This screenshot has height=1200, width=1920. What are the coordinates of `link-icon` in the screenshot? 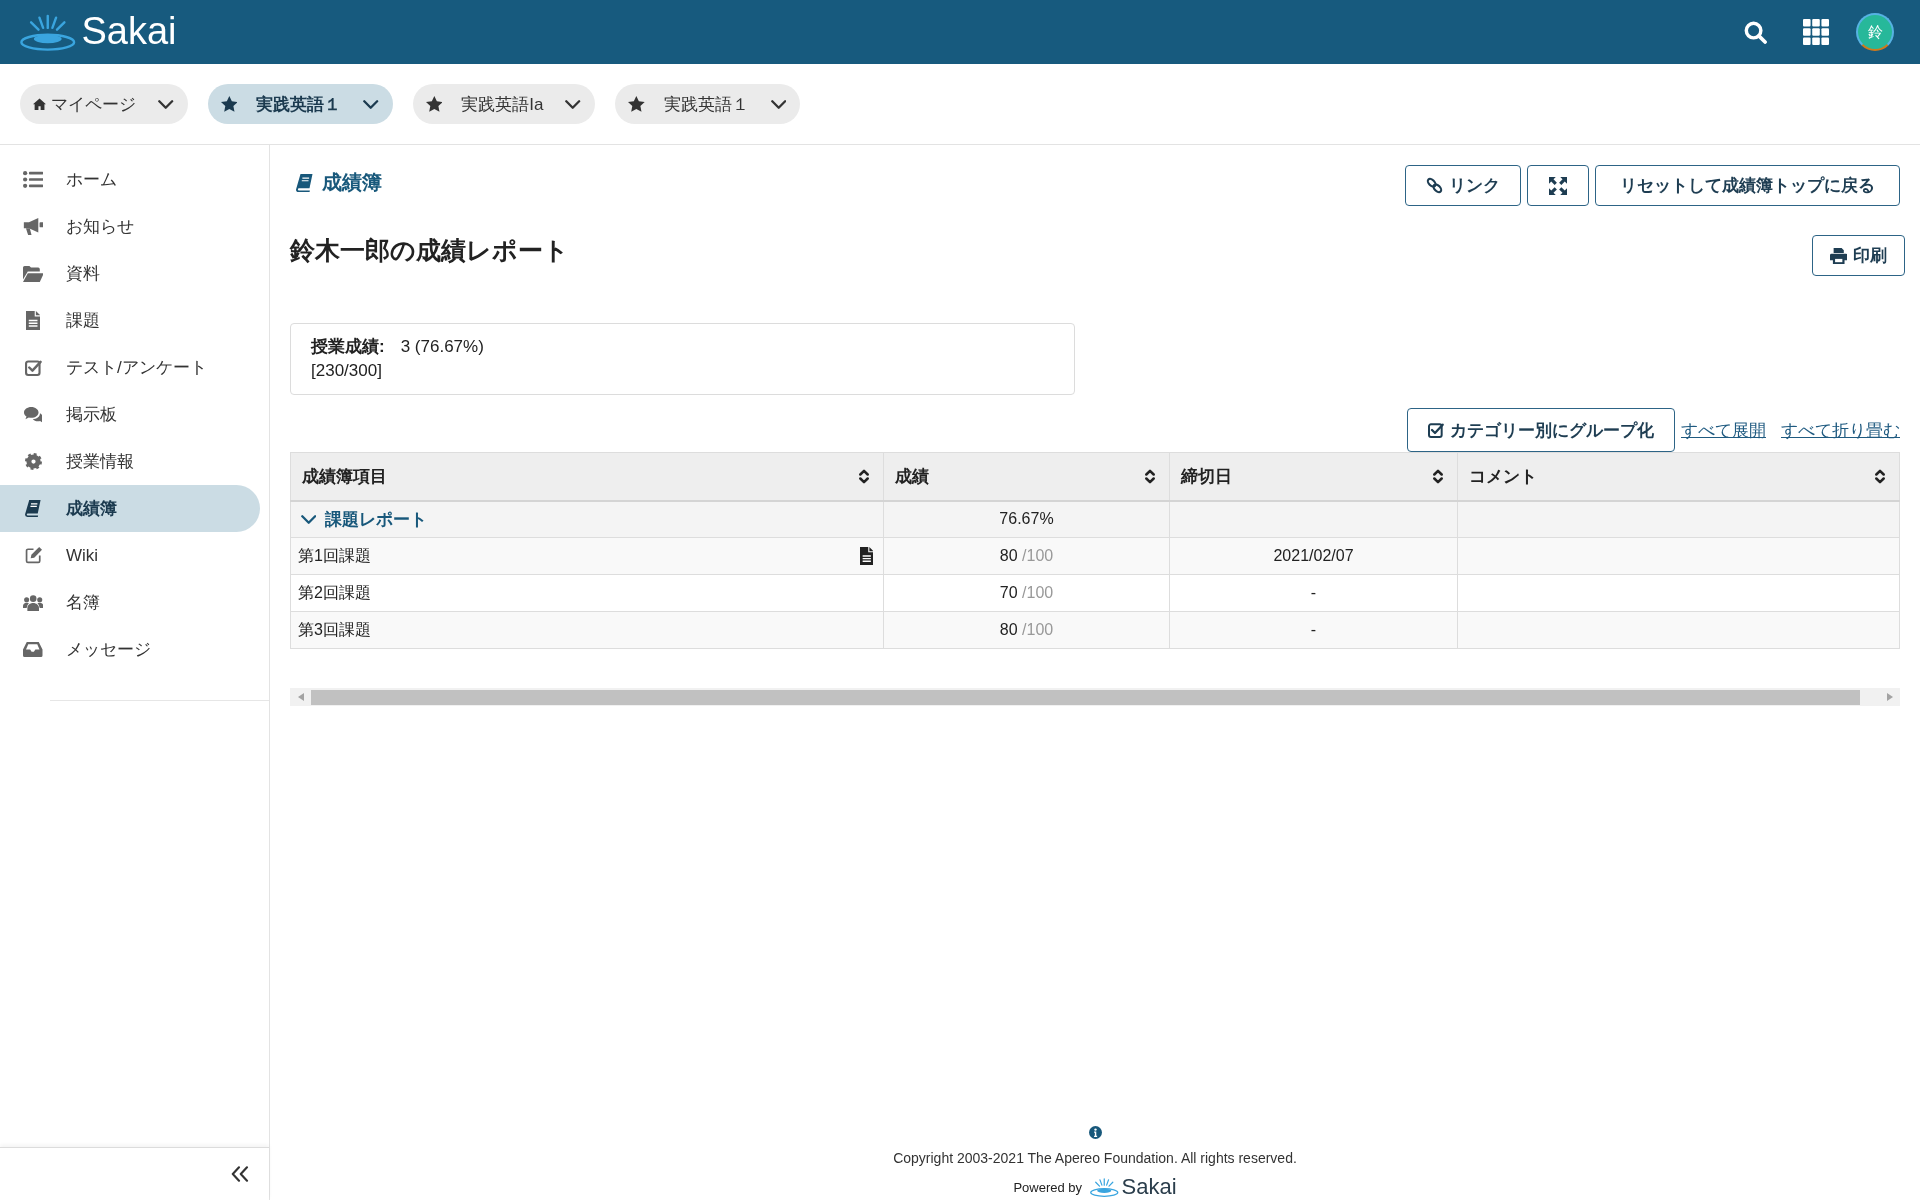 It's located at (1434, 185).